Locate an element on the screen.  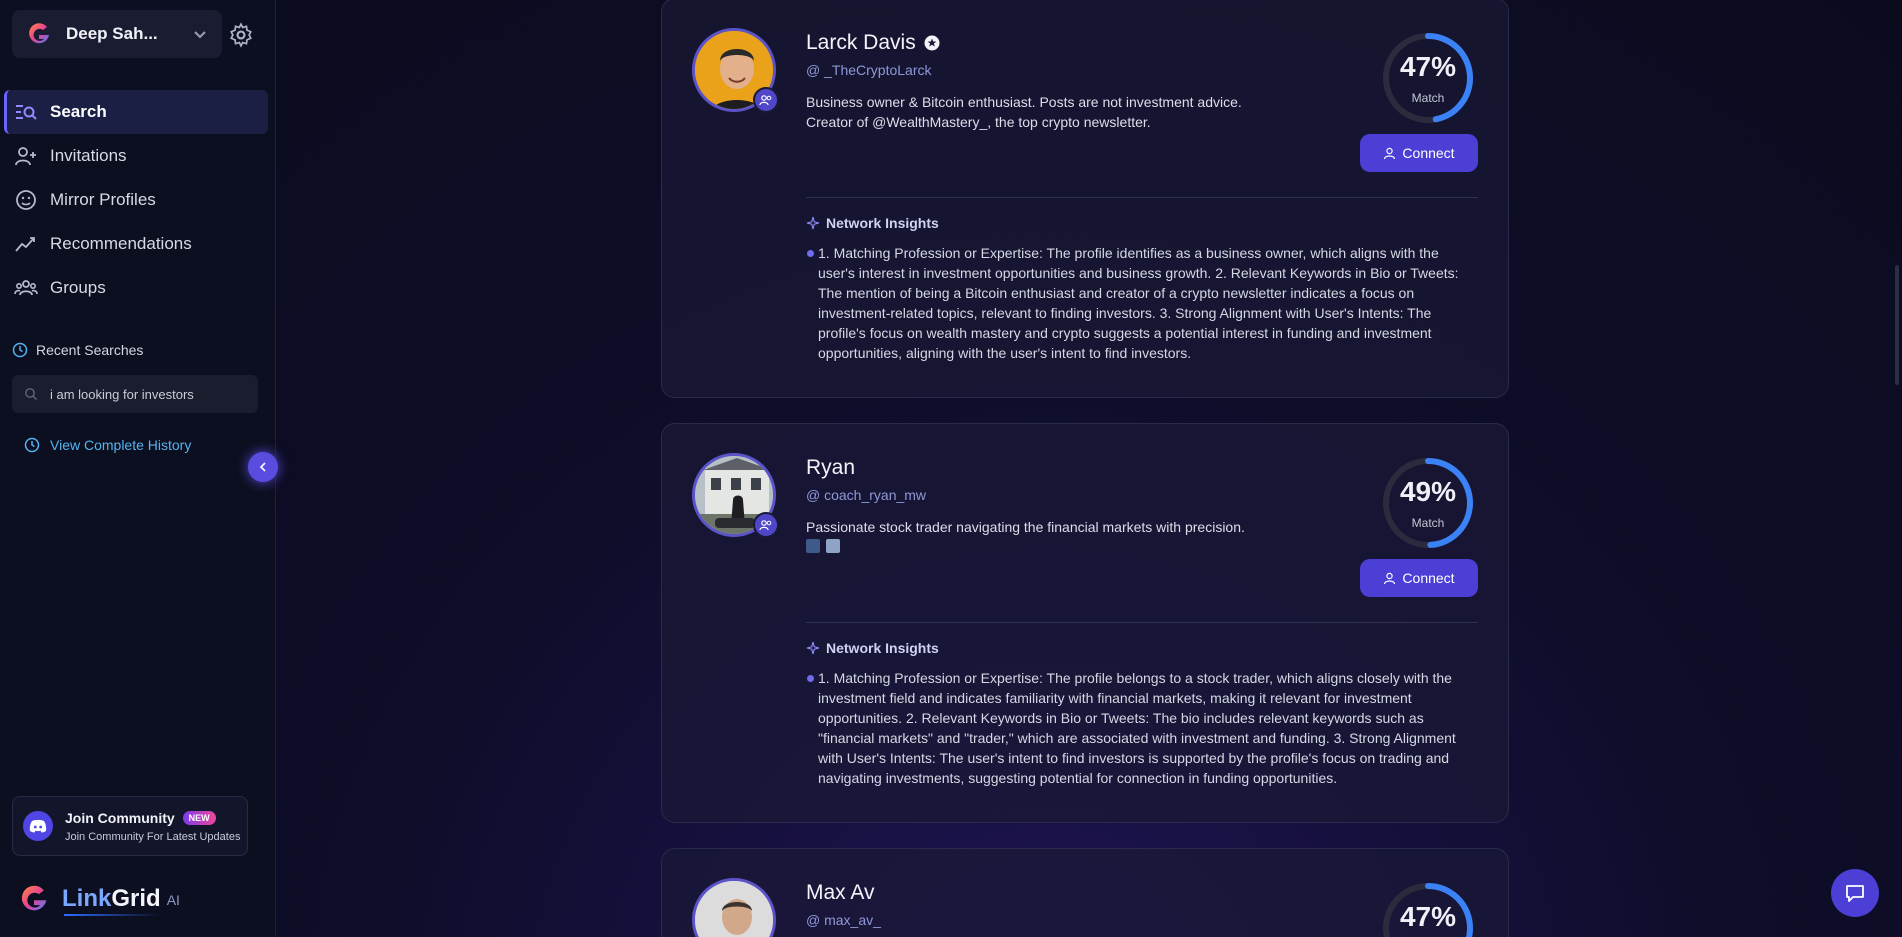
brand-logo: LinkGrid AI is located at coordinates (99, 899).